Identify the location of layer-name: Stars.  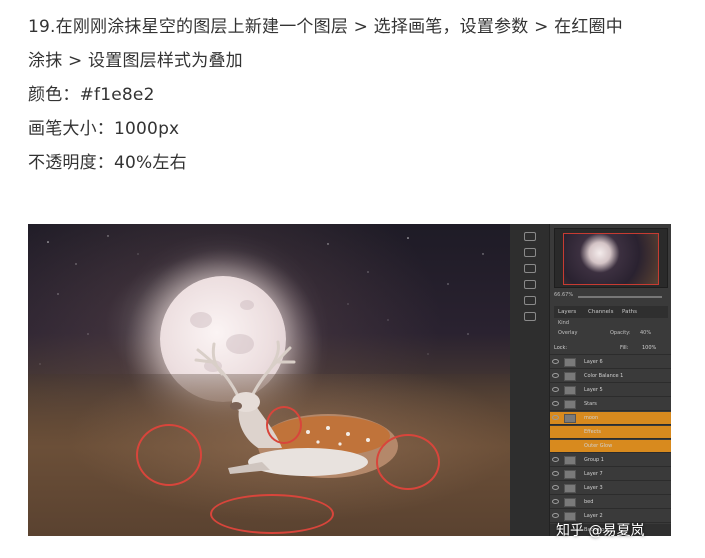
(590, 404).